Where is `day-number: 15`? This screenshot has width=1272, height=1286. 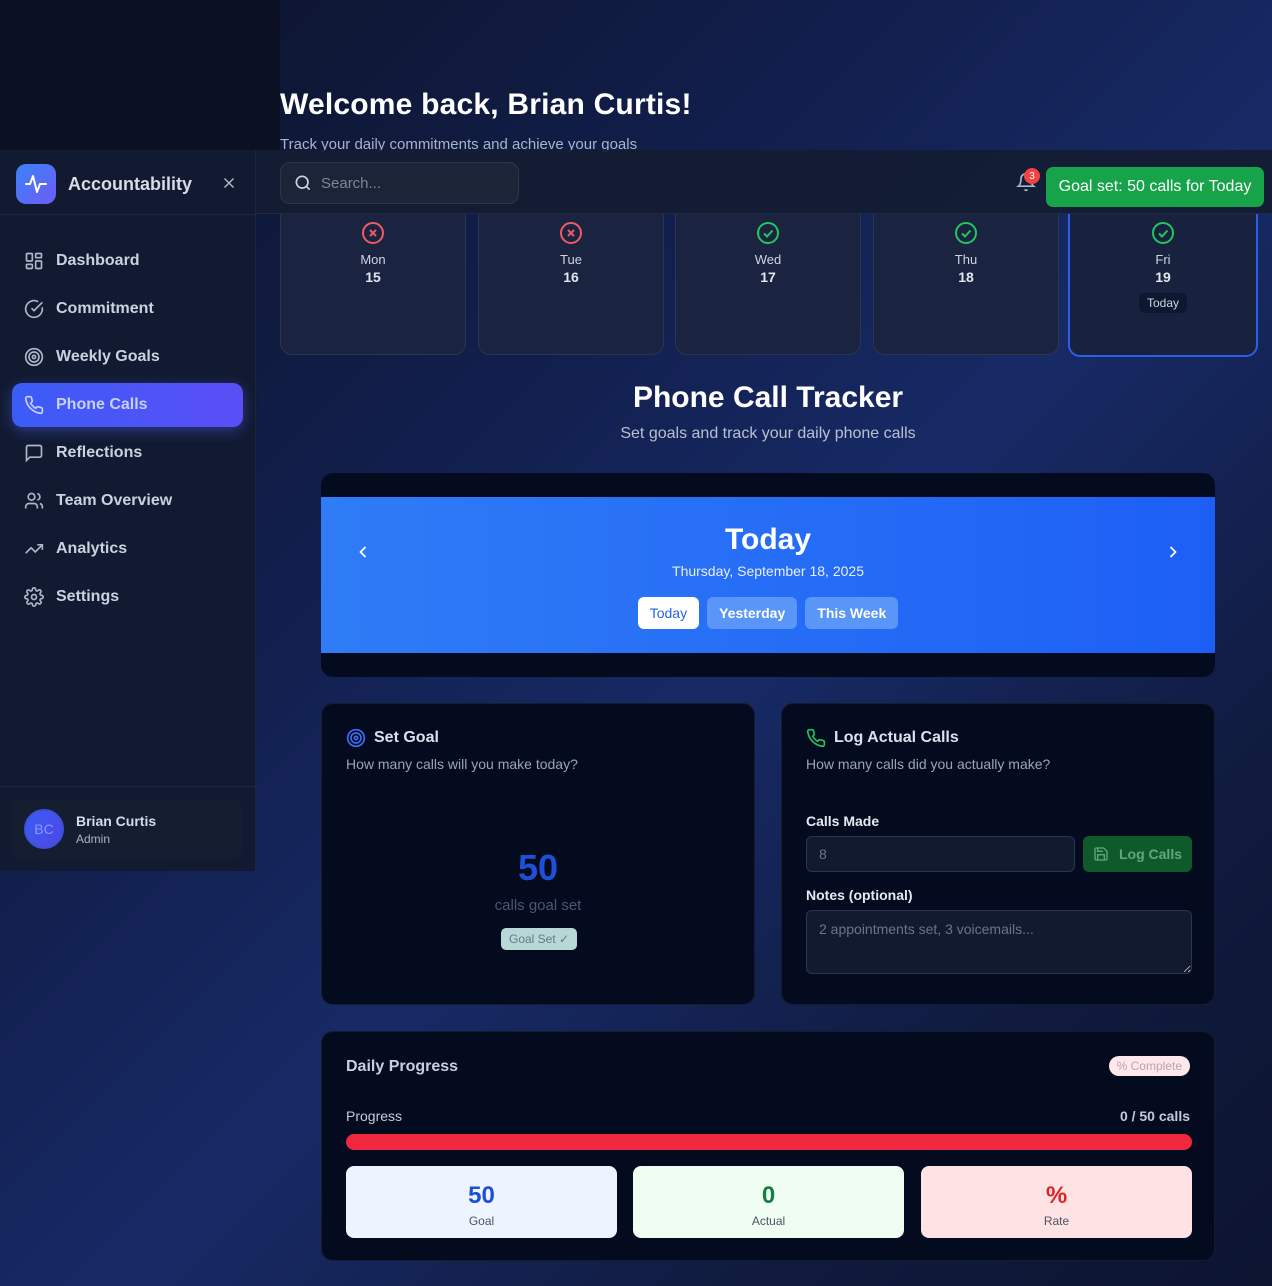
day-number: 15 is located at coordinates (373, 277).